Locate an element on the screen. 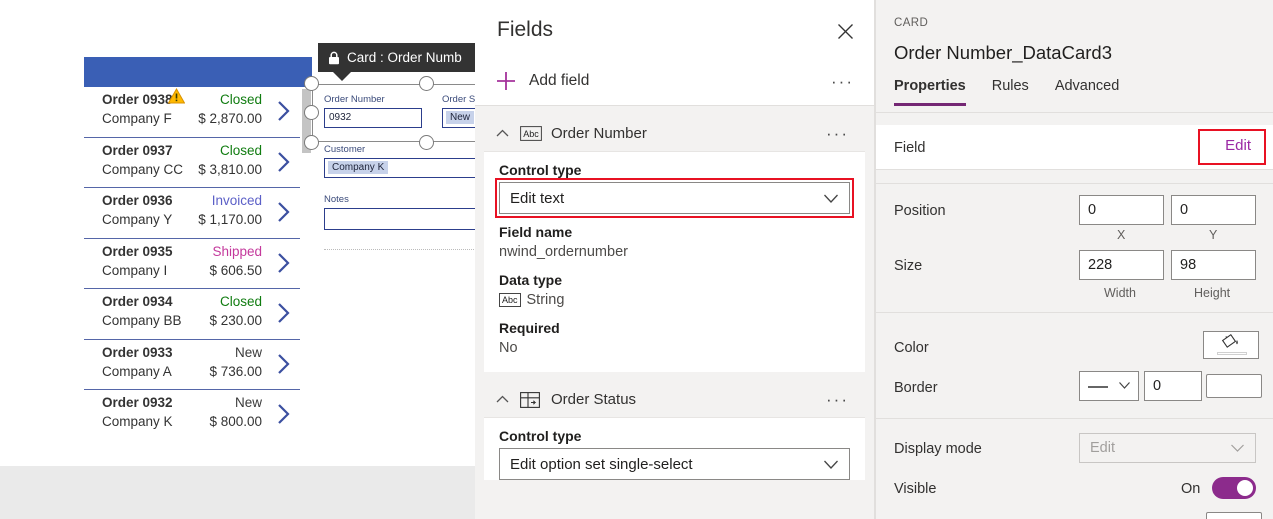 This screenshot has width=1273, height=519. abc-badge-icon: Abc is located at coordinates (510, 300).